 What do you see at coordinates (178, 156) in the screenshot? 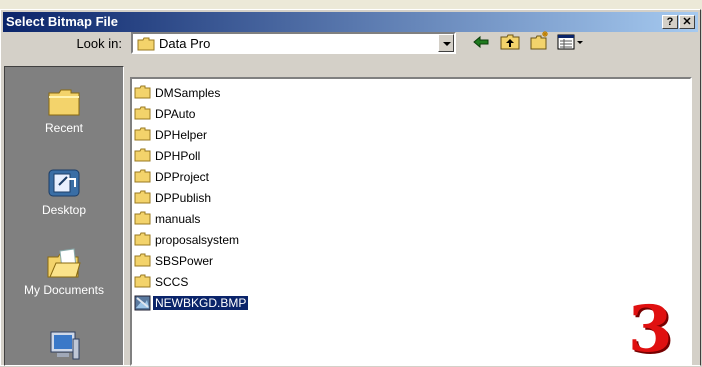
I see `file-name: DPHPoll` at bounding box center [178, 156].